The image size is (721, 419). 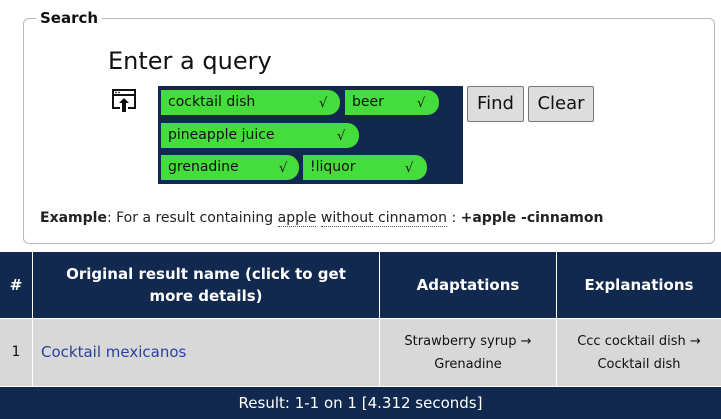 I want to click on row-name-cell: Cocktail mexicanos, so click(x=206, y=352).